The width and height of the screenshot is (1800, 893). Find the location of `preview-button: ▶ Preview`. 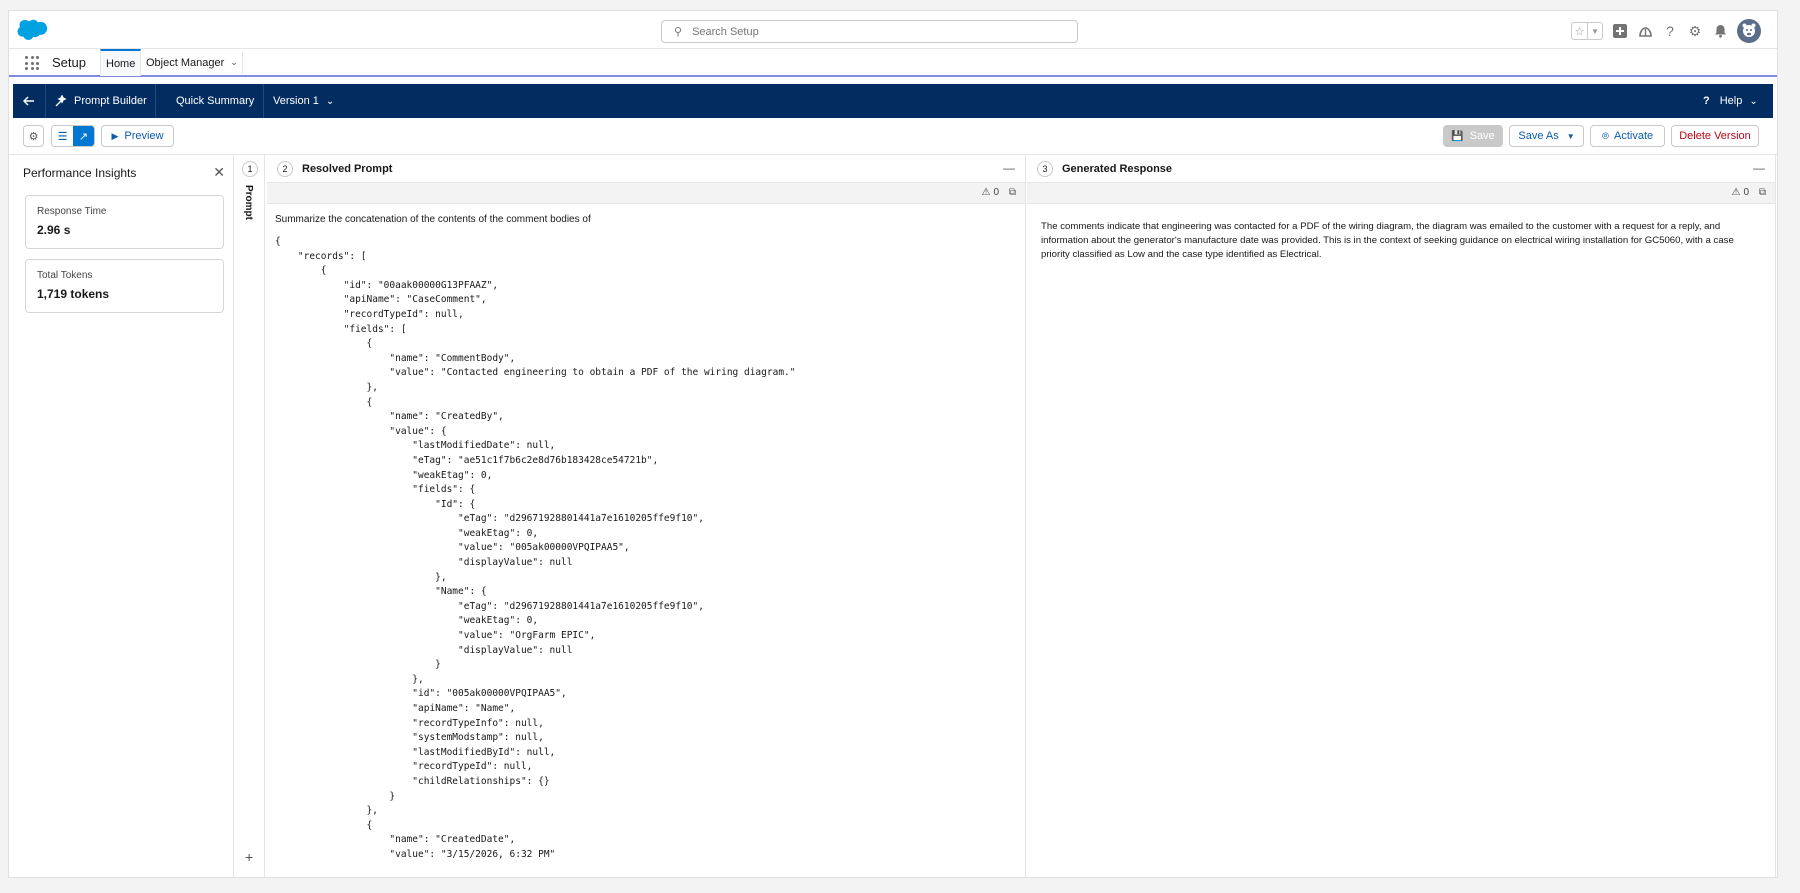

preview-button: ▶ Preview is located at coordinates (137, 136).